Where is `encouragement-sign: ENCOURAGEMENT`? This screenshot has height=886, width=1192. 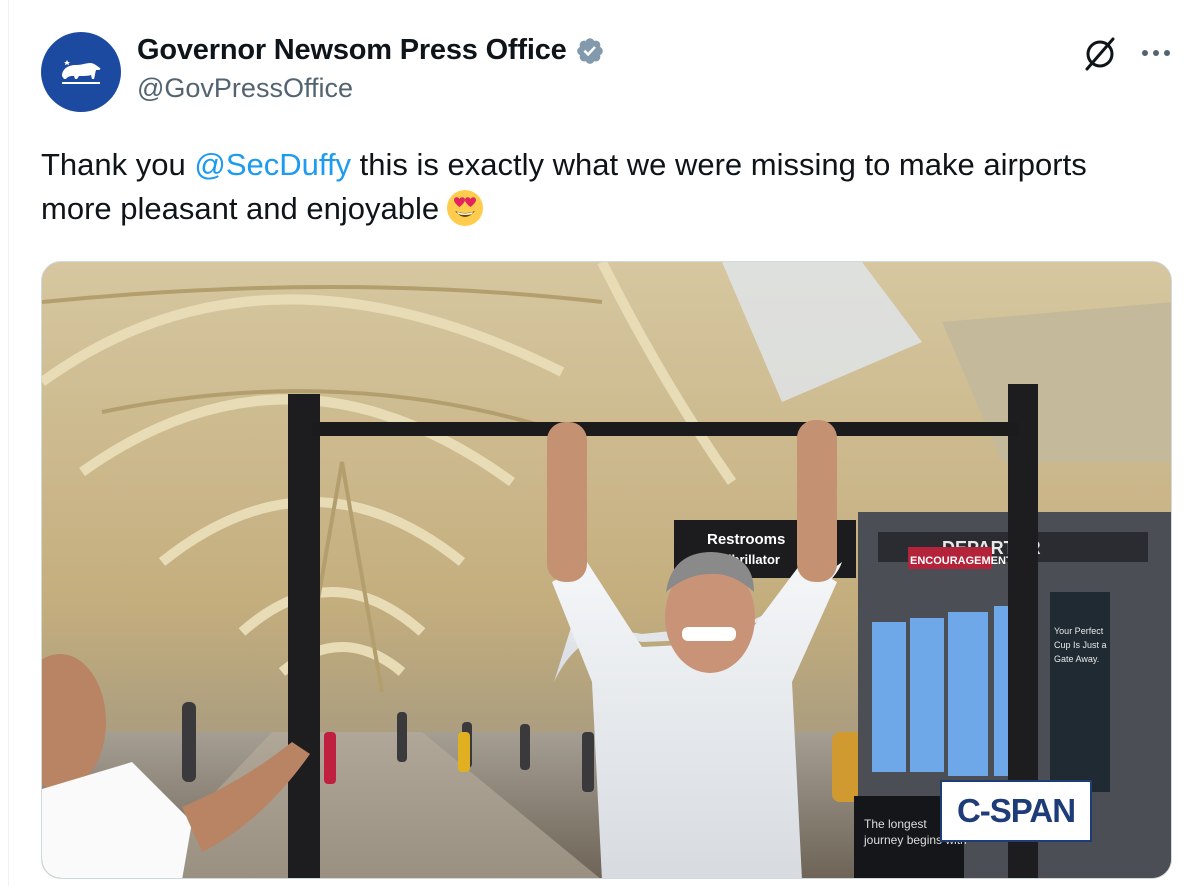 encouragement-sign: ENCOURAGEMENT is located at coordinates (961, 561).